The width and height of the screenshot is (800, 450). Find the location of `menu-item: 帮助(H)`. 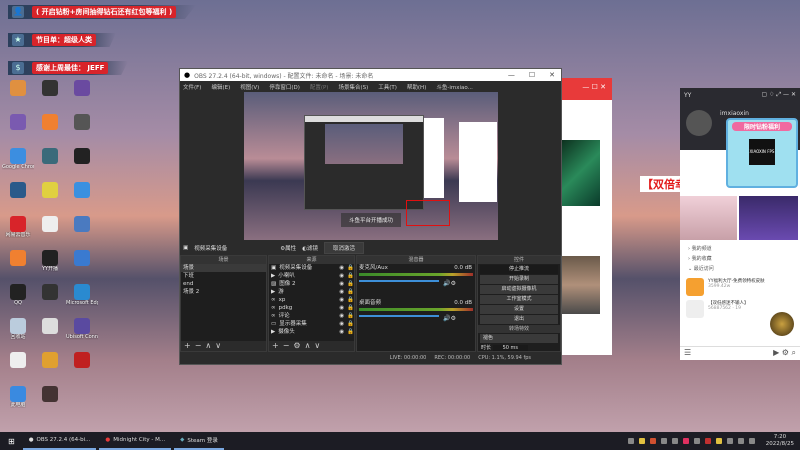

menu-item: 帮助(H) is located at coordinates (416, 87).